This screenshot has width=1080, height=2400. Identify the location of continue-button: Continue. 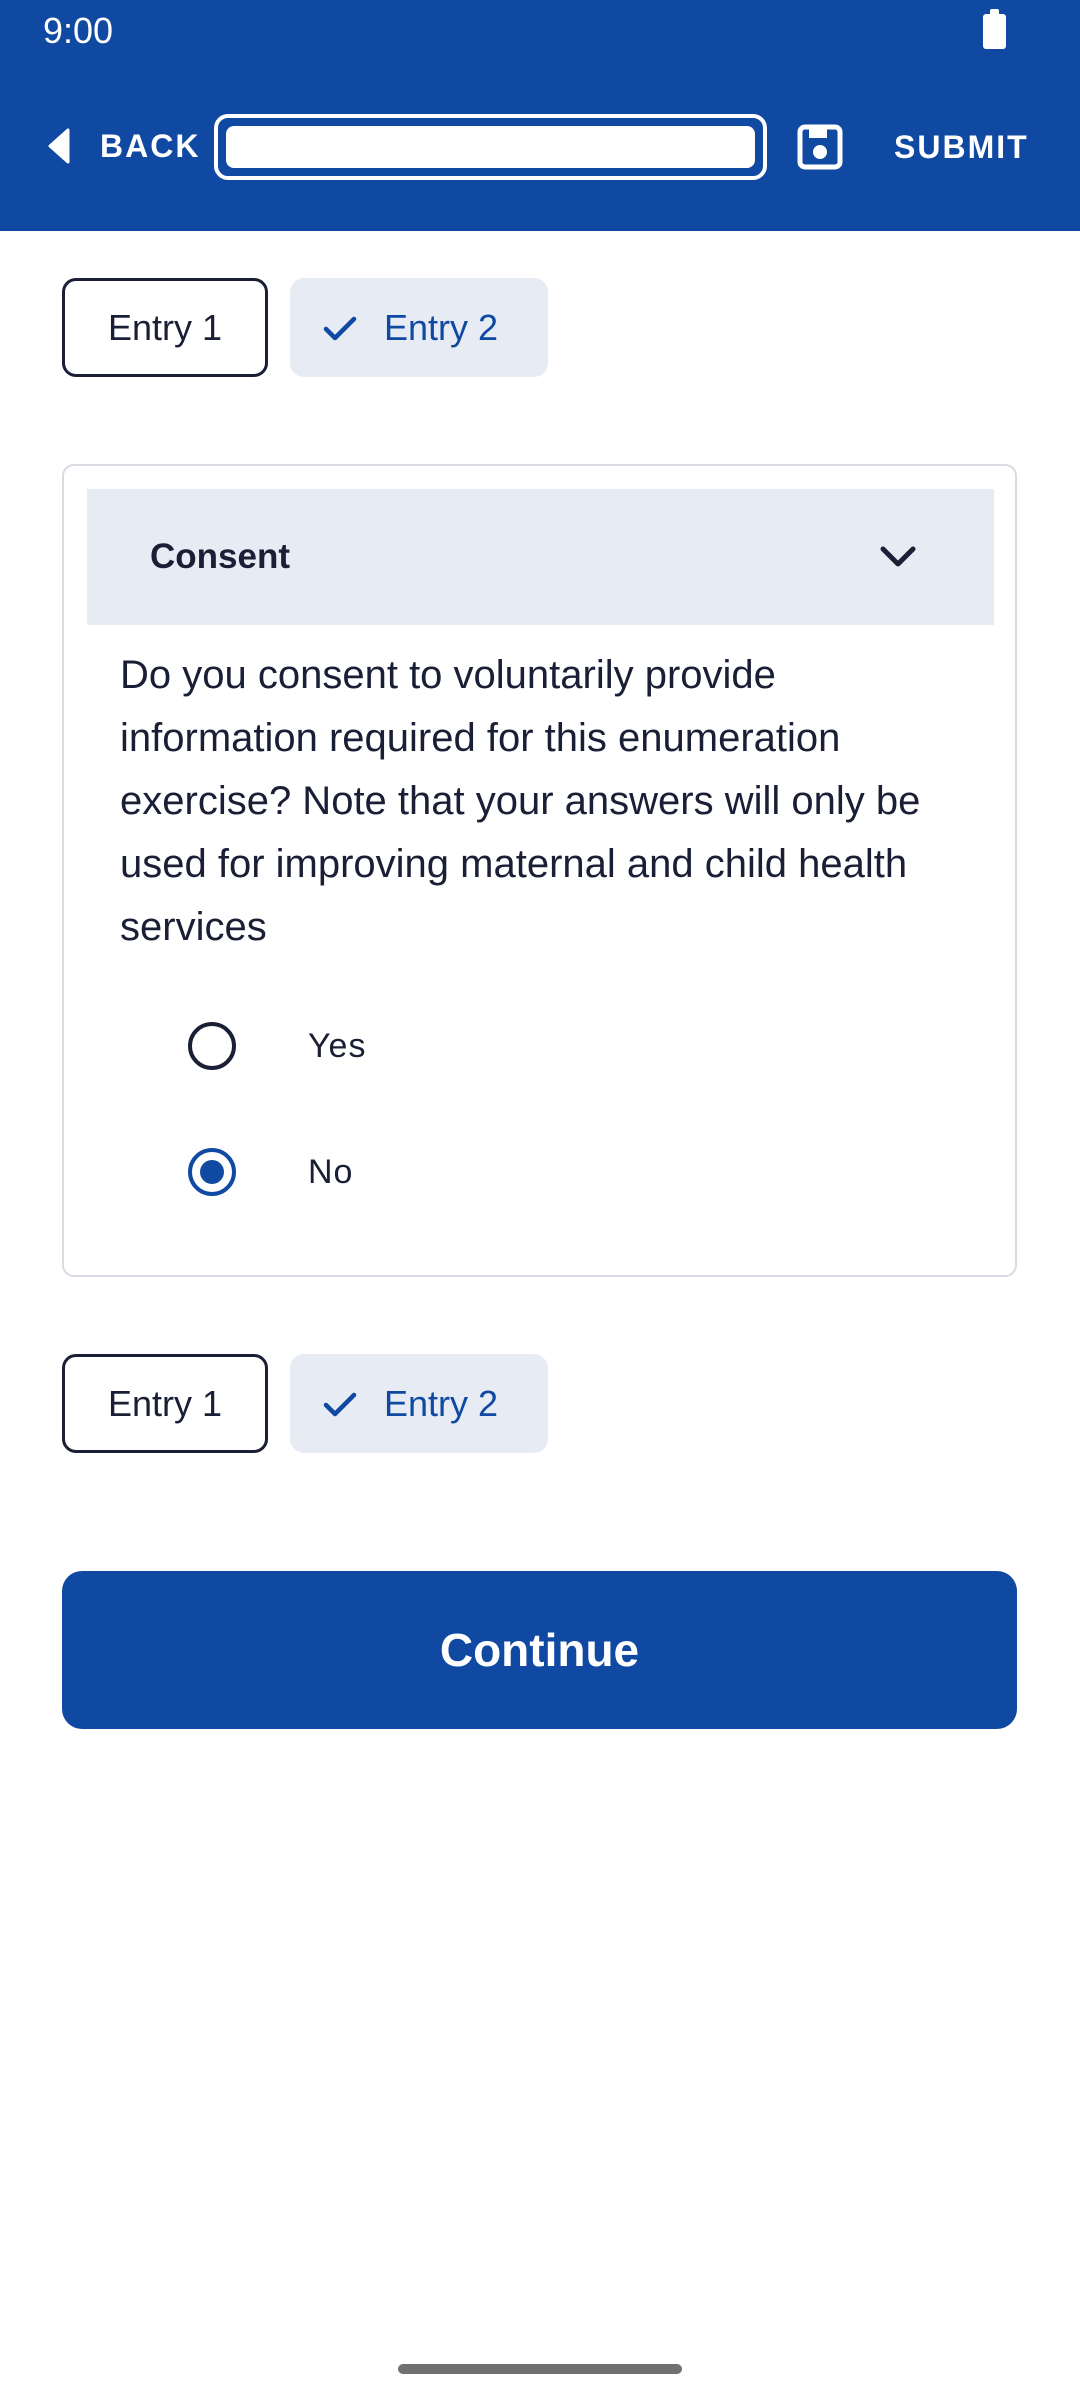
(539, 1650).